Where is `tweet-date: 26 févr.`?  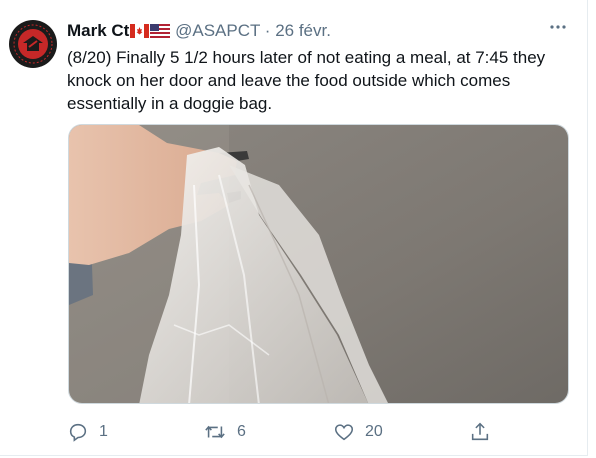
tweet-date: 26 févr. is located at coordinates (303, 30).